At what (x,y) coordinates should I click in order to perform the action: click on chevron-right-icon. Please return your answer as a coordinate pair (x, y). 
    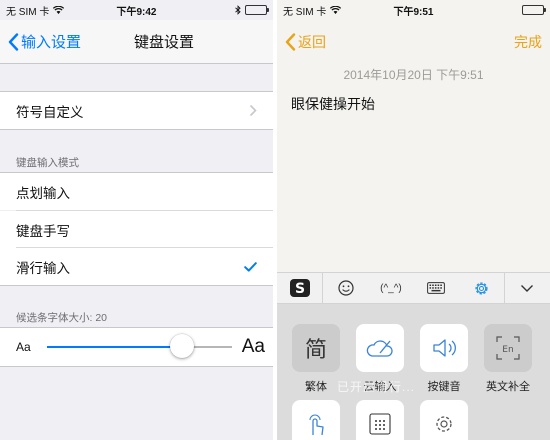
    Looking at the image, I should click on (253, 110).